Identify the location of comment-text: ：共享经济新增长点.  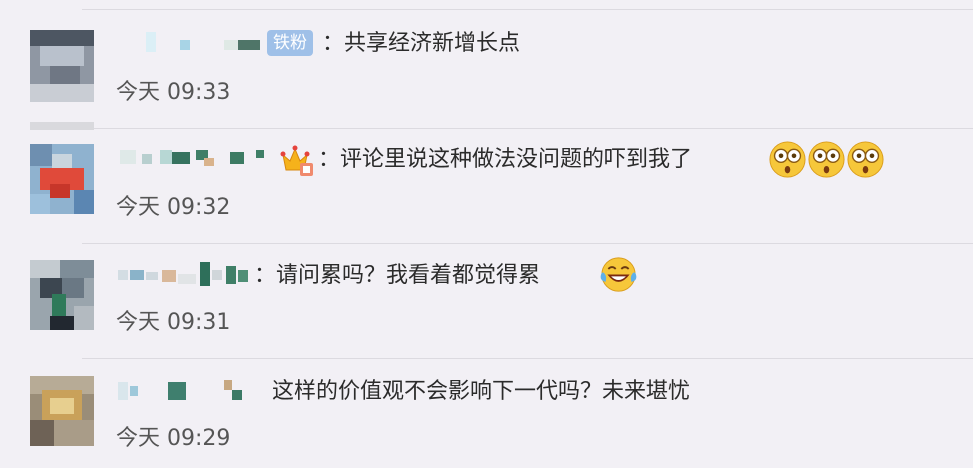
(421, 43).